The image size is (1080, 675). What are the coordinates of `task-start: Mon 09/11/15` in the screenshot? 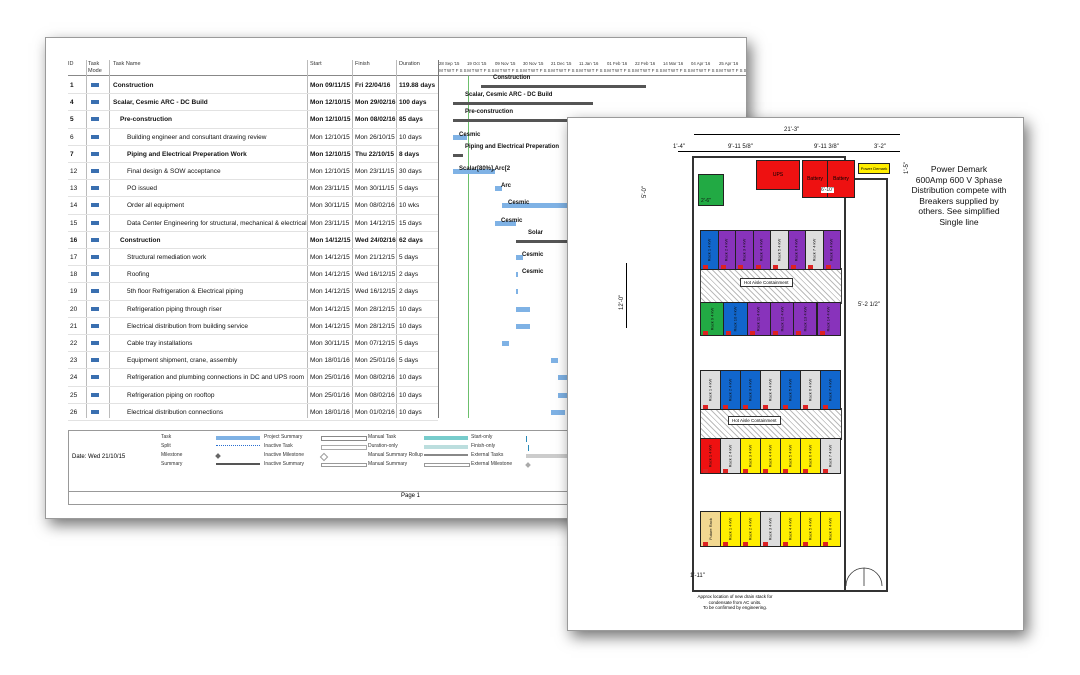 It's located at (330, 85).